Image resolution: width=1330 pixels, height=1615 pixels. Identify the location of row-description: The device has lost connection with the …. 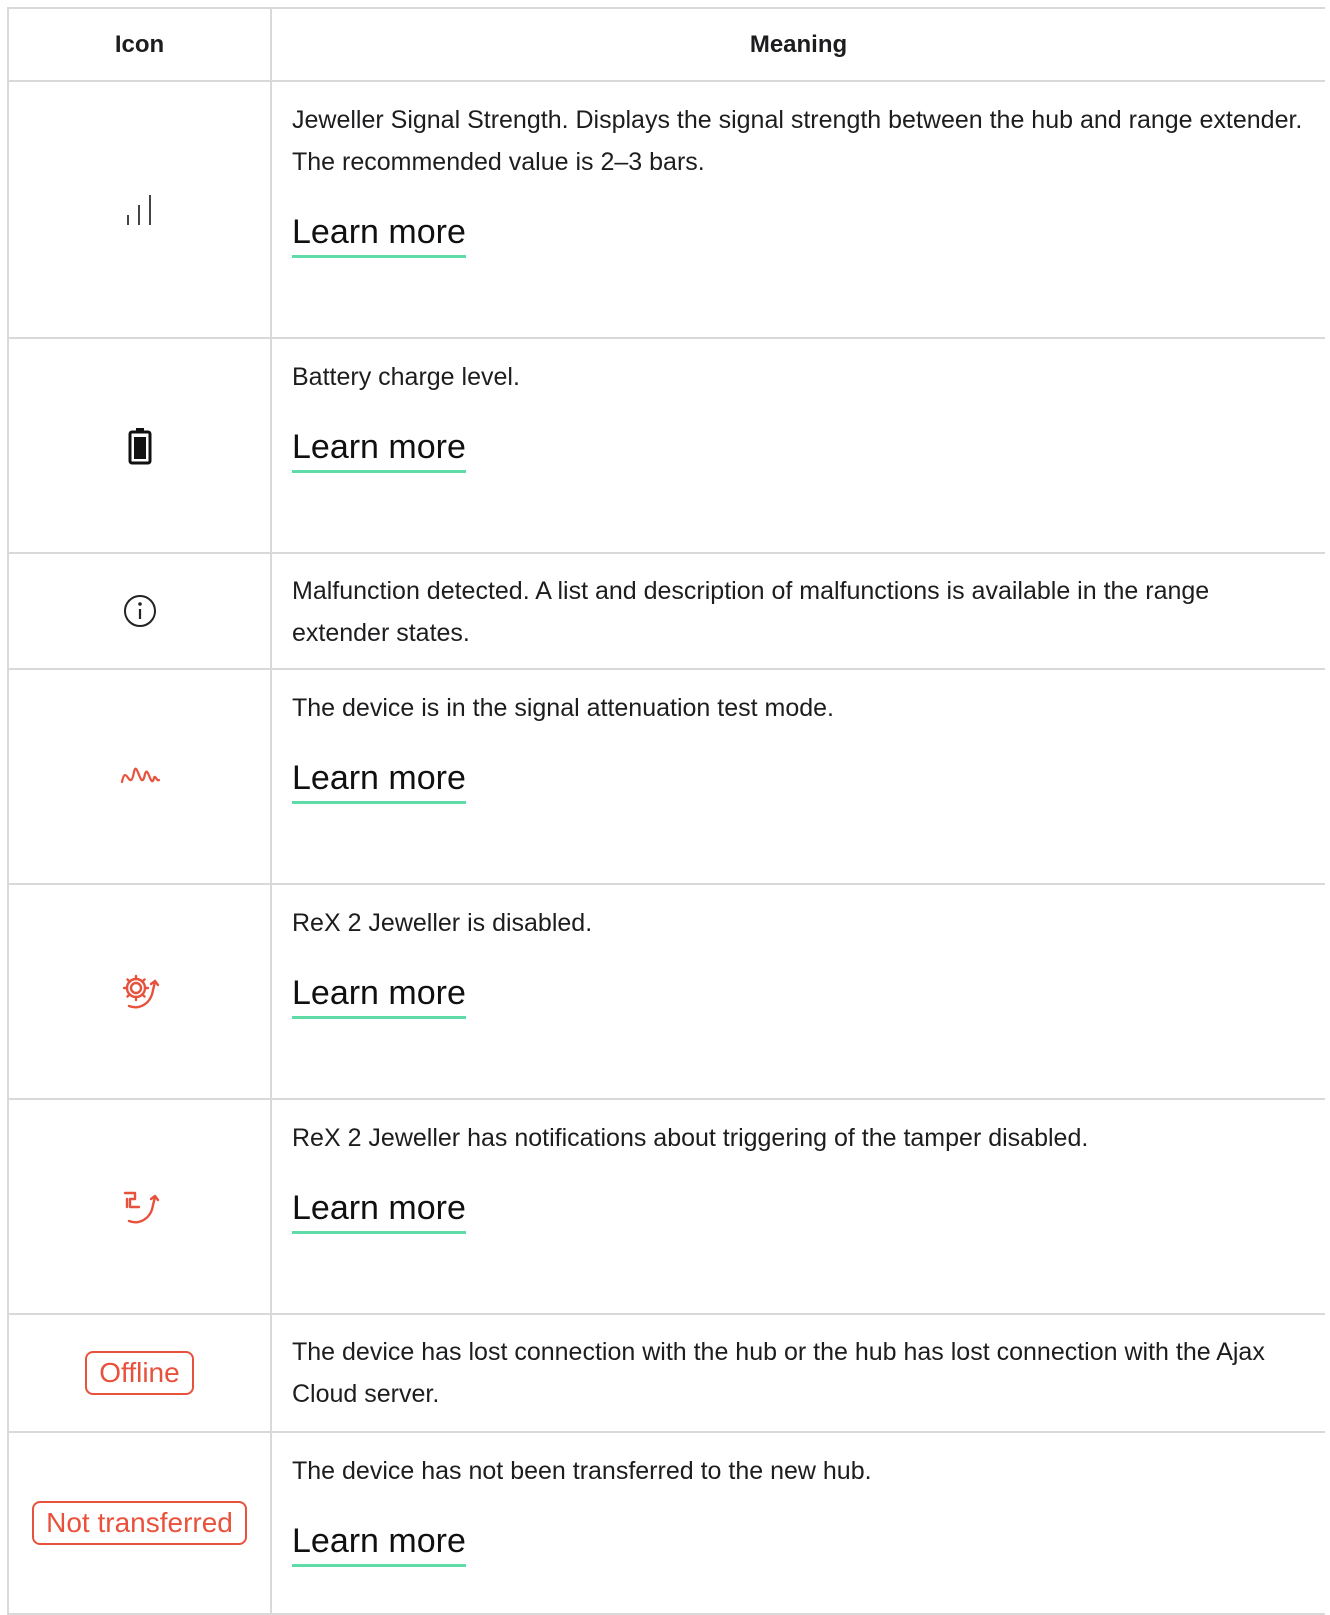
(778, 1373).